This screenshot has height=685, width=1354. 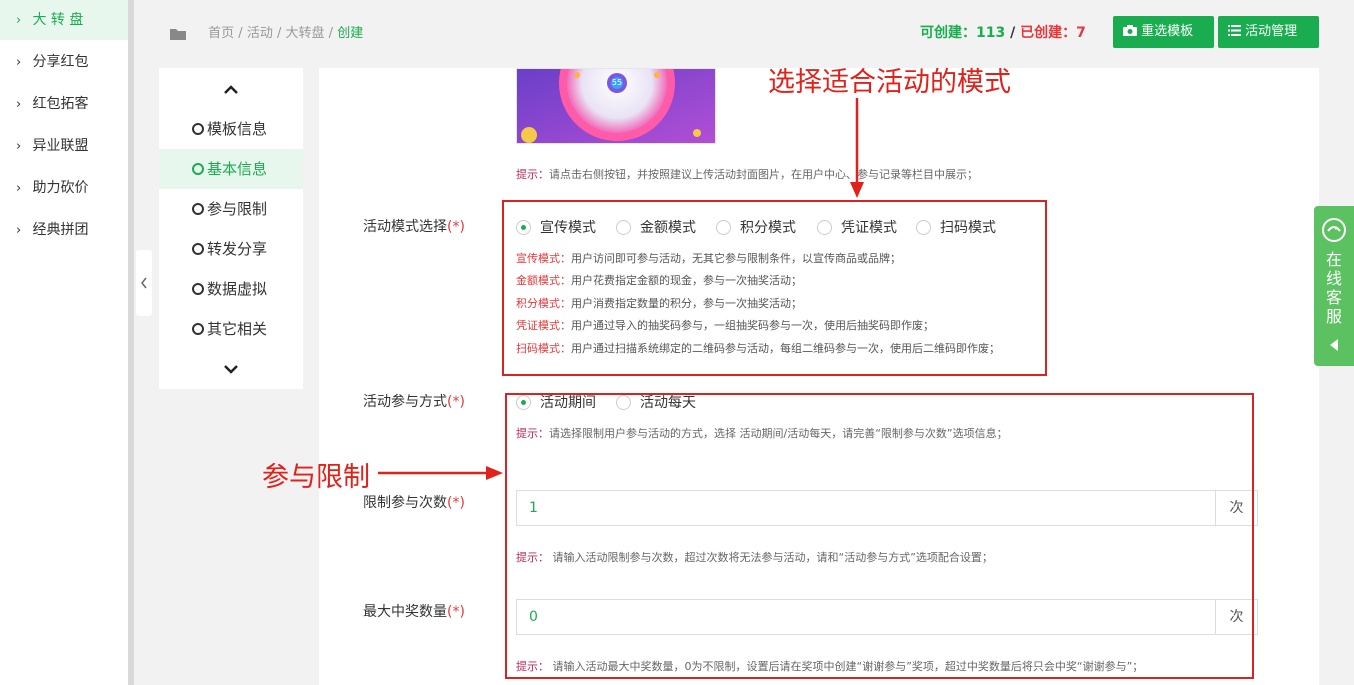 I want to click on activity-manage-label: 活动管理, so click(x=1271, y=31).